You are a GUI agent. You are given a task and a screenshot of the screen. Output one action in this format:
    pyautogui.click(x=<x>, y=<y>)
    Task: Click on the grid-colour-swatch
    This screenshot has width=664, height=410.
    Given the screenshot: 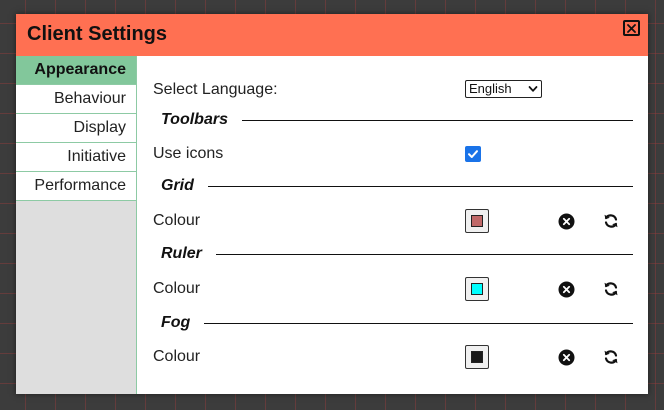 What is the action you would take?
    pyautogui.click(x=477, y=221)
    